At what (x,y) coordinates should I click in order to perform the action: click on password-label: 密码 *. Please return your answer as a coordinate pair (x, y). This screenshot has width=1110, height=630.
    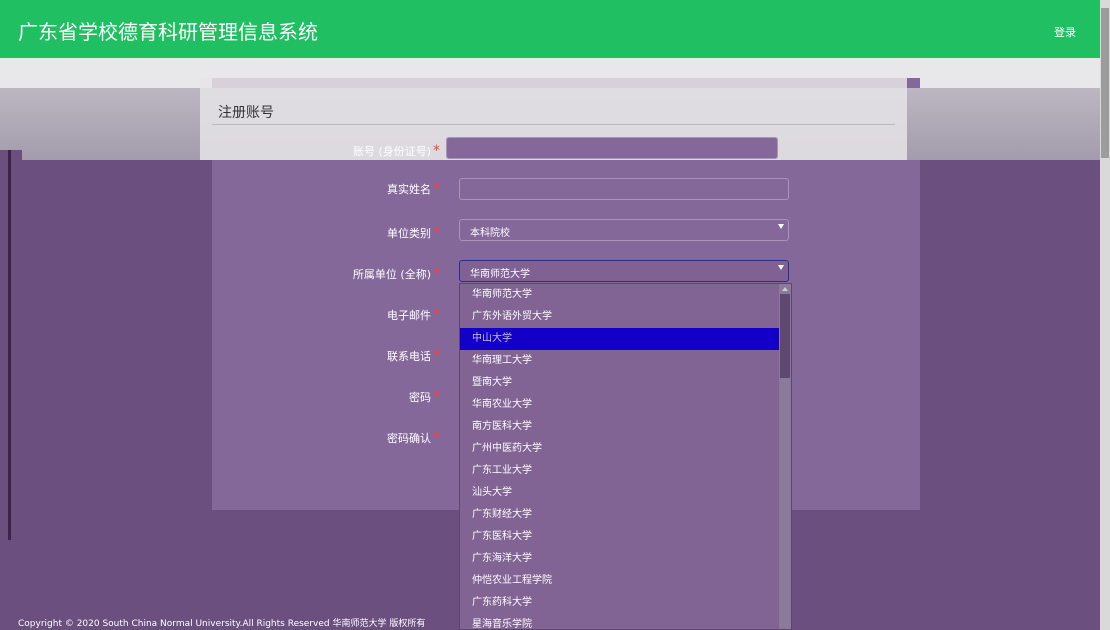
    Looking at the image, I should click on (424, 397).